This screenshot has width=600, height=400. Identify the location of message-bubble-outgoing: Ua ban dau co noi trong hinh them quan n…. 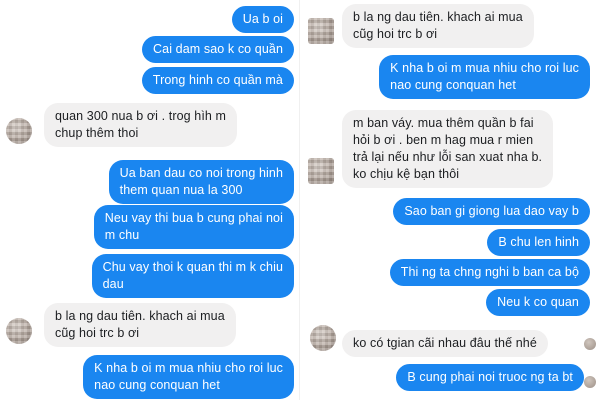
(201, 182).